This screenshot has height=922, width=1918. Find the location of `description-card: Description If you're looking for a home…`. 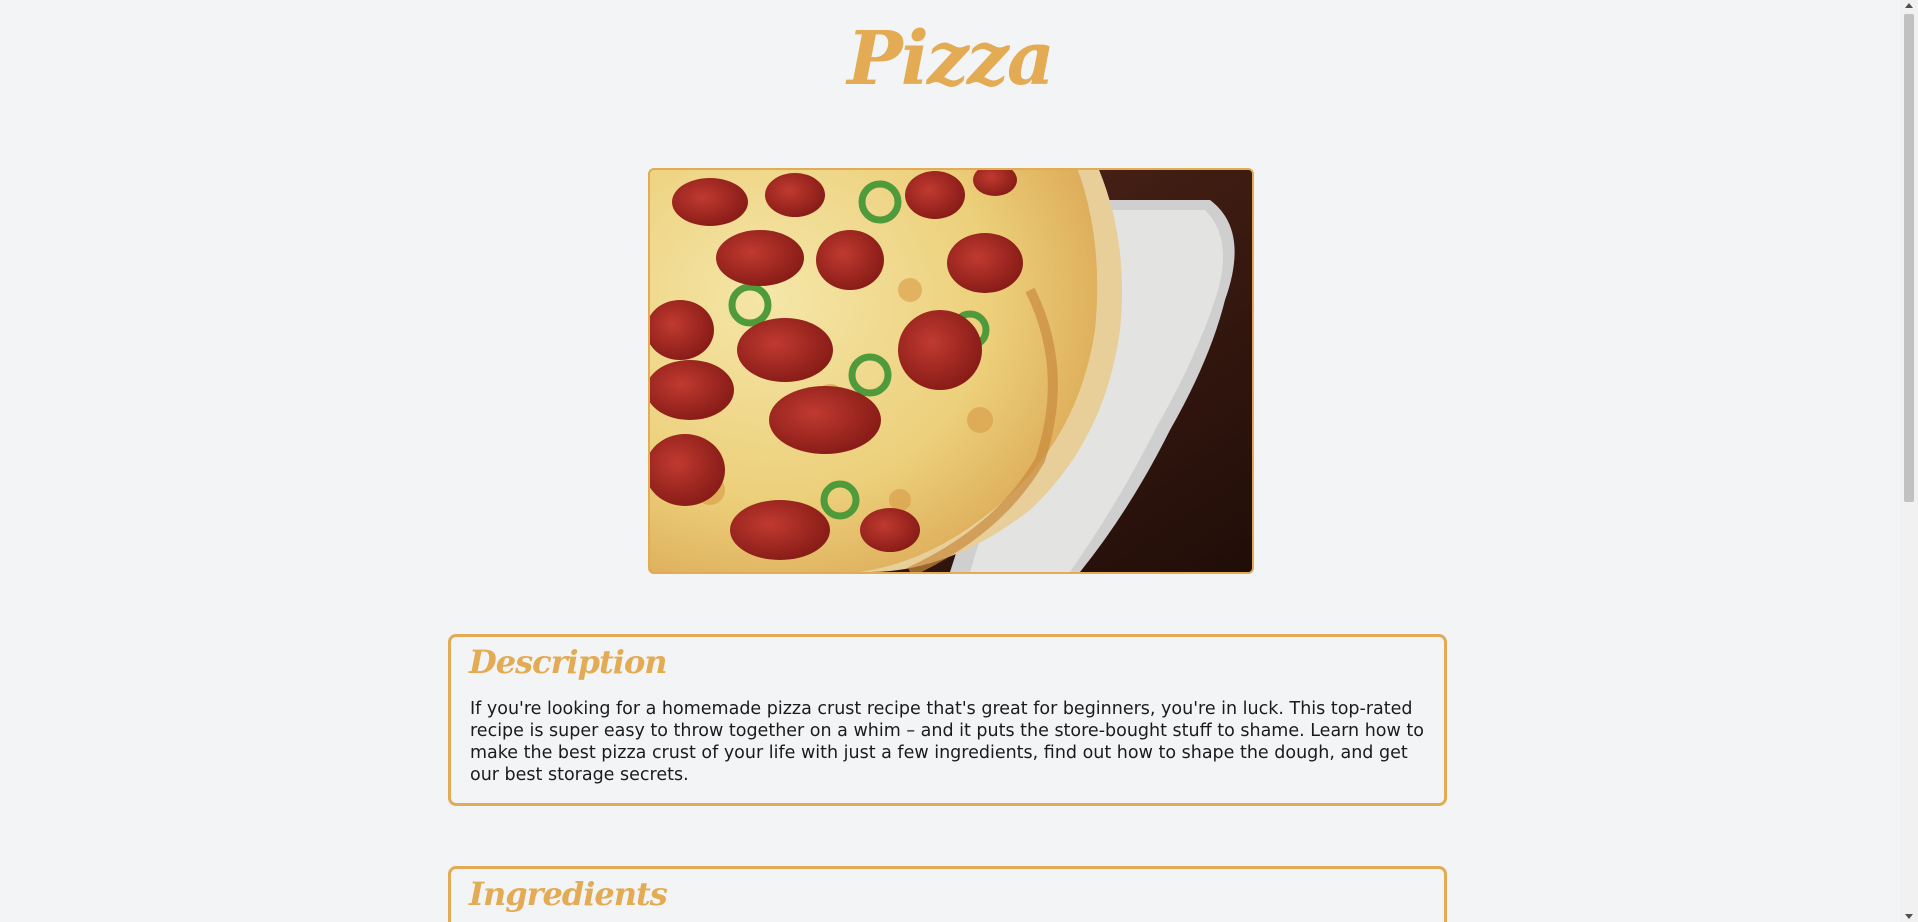

description-card: Description If you're looking for a home… is located at coordinates (947, 720).